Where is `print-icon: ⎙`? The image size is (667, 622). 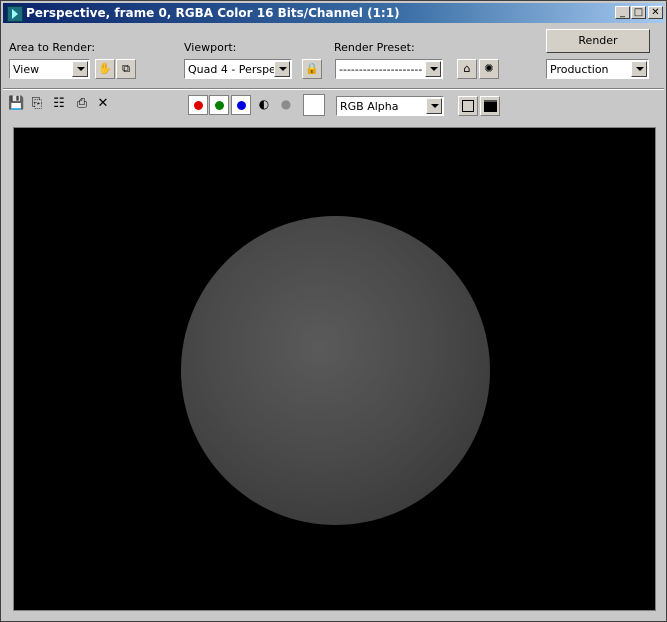 print-icon: ⎙ is located at coordinates (82, 104).